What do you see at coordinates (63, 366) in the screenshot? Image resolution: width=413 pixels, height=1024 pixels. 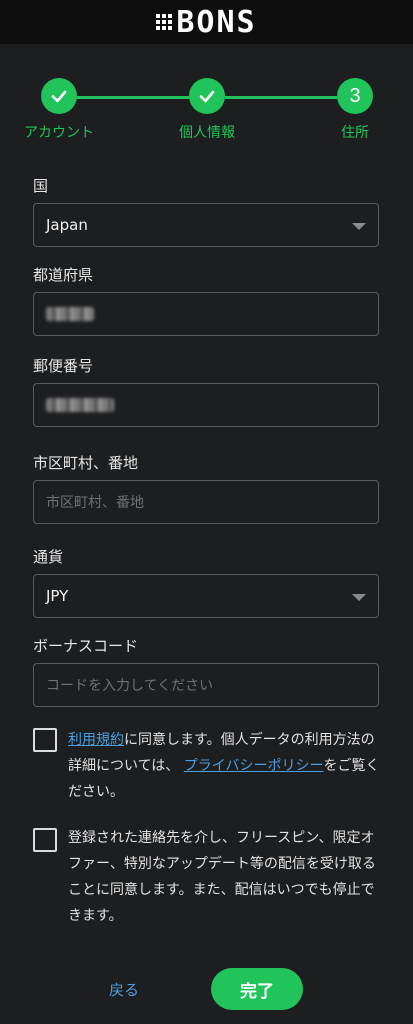 I see `postal-code-label: 郵便番号` at bounding box center [63, 366].